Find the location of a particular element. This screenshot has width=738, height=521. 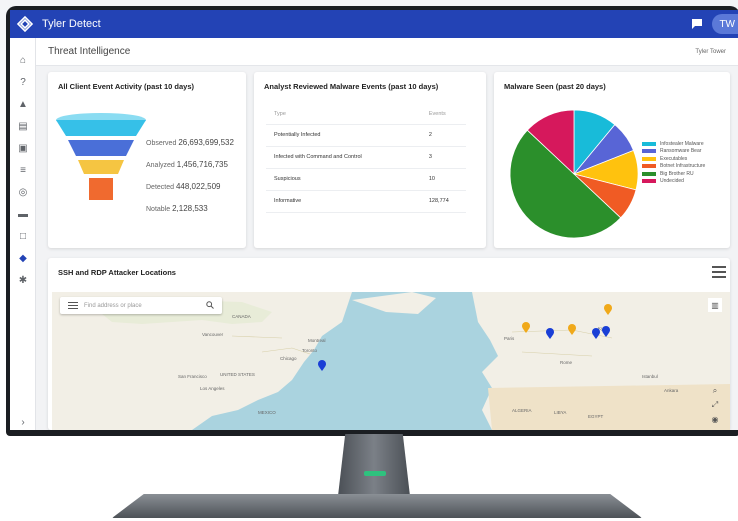

funnel-row-analyzed: Analyzed 1,456,716,735 is located at coordinates (187, 164).